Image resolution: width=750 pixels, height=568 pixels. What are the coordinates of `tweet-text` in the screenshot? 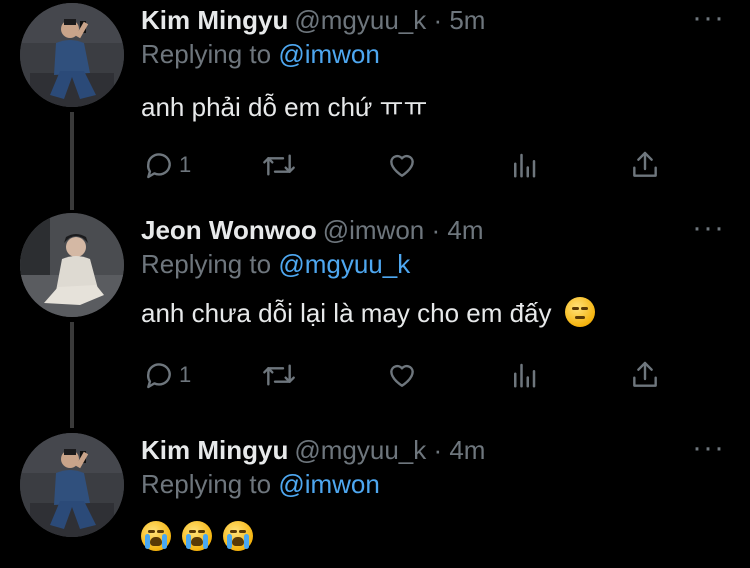 It's located at (197, 537).